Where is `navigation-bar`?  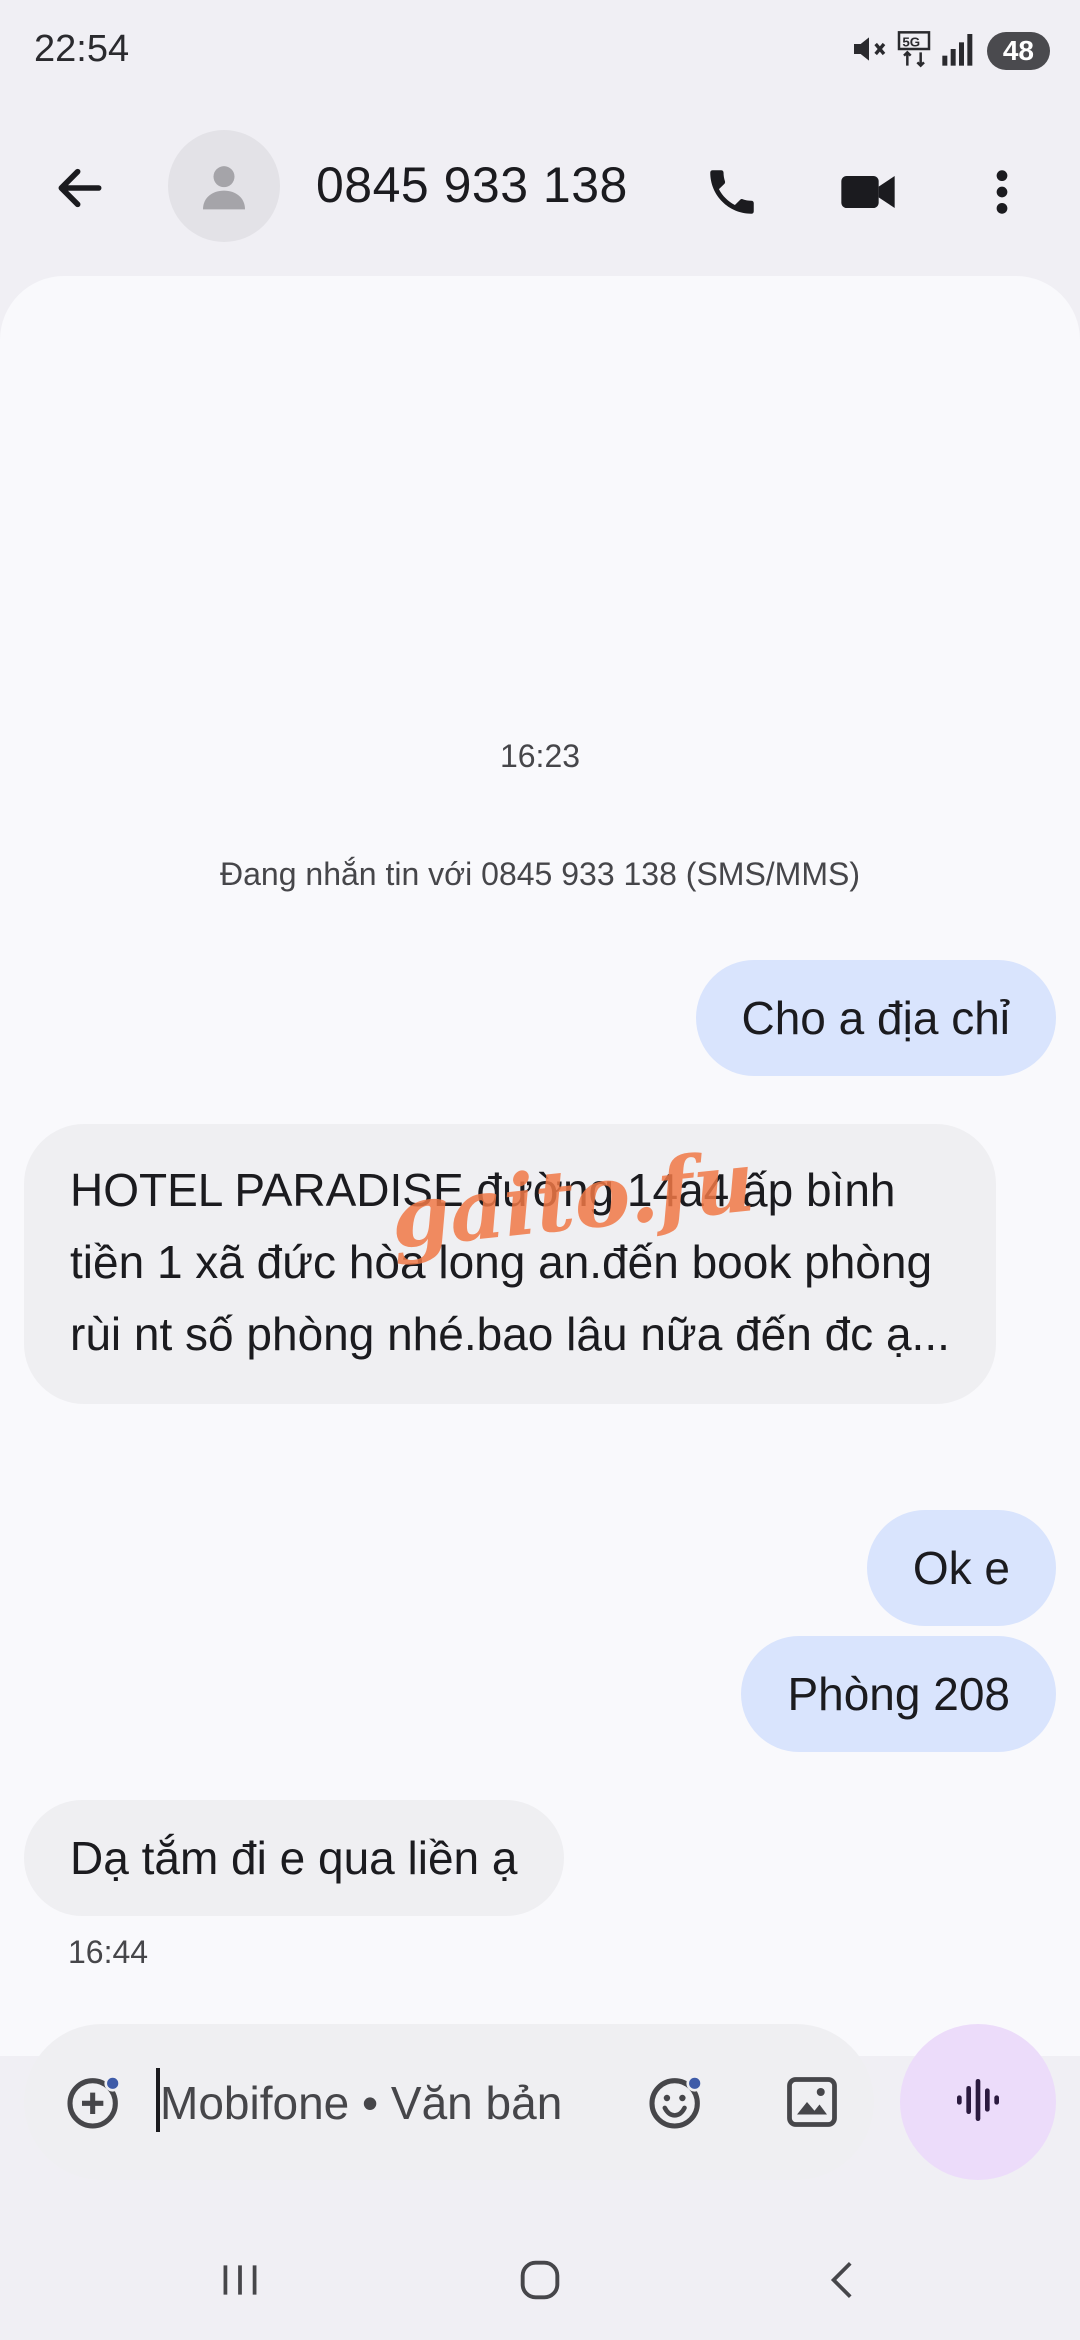
navigation-bar is located at coordinates (540, 2280).